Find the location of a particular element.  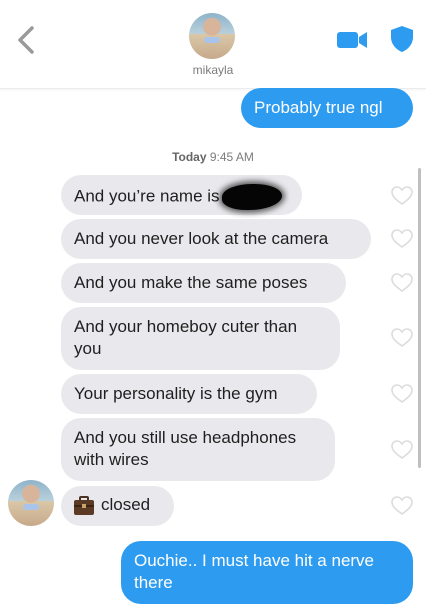

redaction-mark is located at coordinates (251, 197).